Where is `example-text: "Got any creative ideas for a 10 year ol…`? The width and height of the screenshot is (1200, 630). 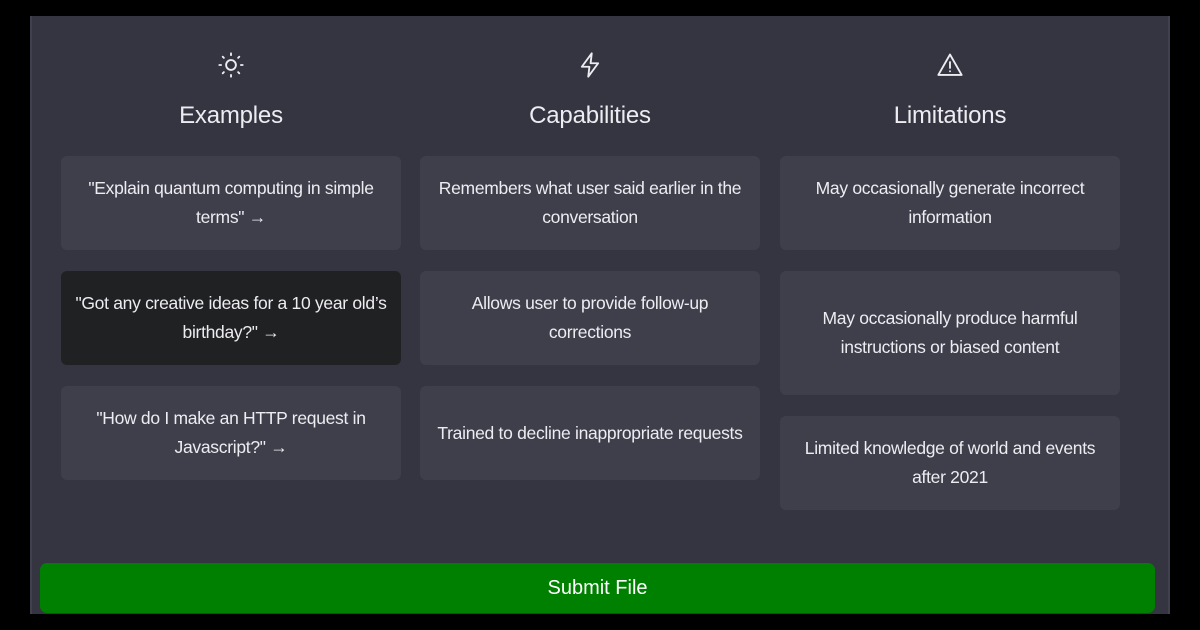
example-text: "Got any creative ideas for a 10 year ol… is located at coordinates (231, 317).